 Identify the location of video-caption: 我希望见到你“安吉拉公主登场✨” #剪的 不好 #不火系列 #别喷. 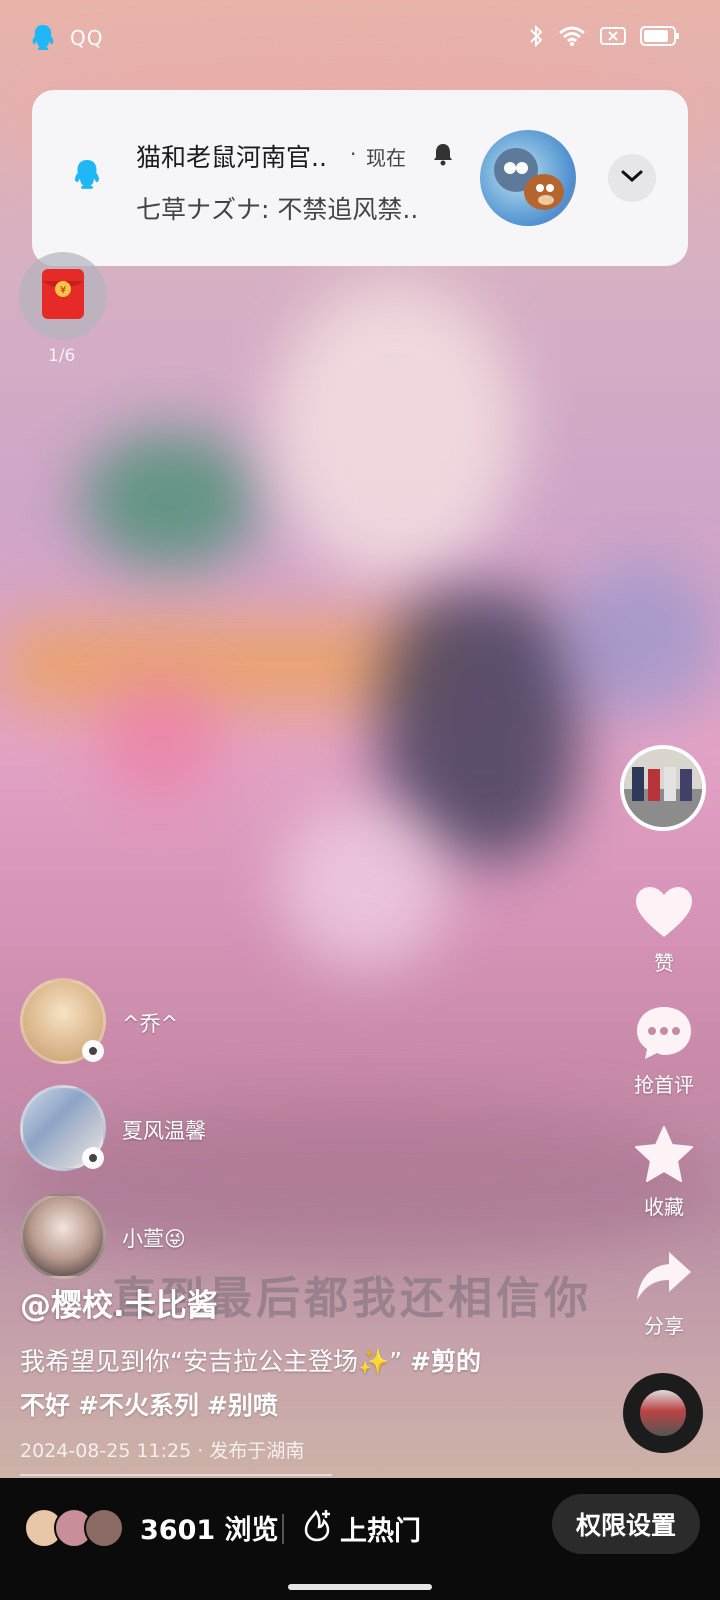
(280, 1384).